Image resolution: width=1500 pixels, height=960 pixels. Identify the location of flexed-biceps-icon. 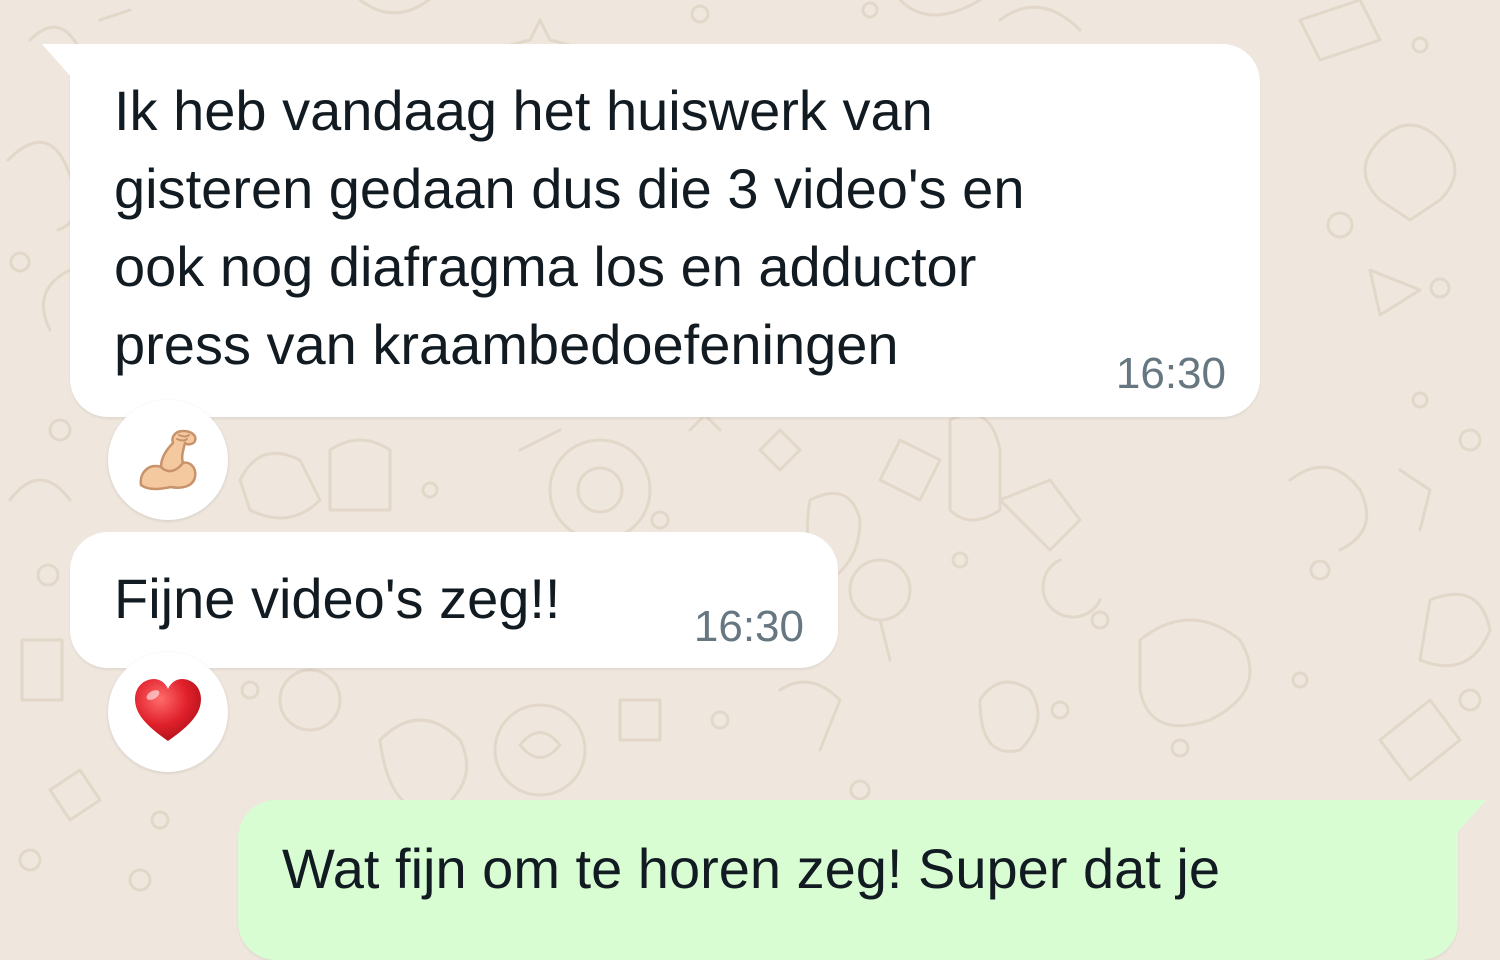
(168, 460).